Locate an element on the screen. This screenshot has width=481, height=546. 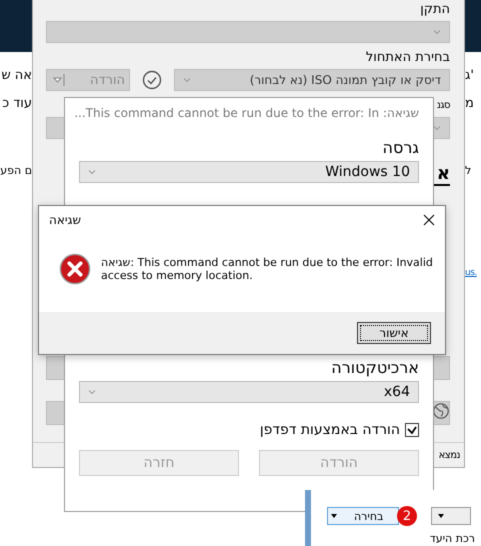
article-text: מ is located at coordinates (469, 103).